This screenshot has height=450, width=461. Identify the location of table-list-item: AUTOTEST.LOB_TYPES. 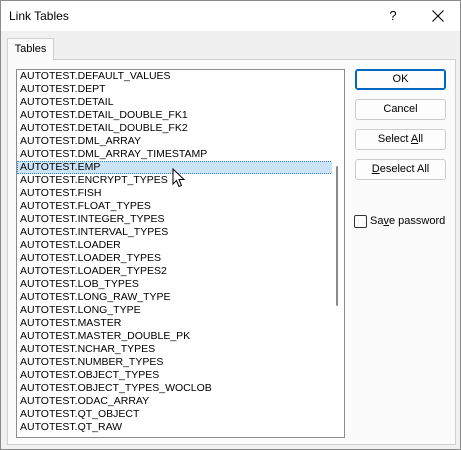
(175, 284).